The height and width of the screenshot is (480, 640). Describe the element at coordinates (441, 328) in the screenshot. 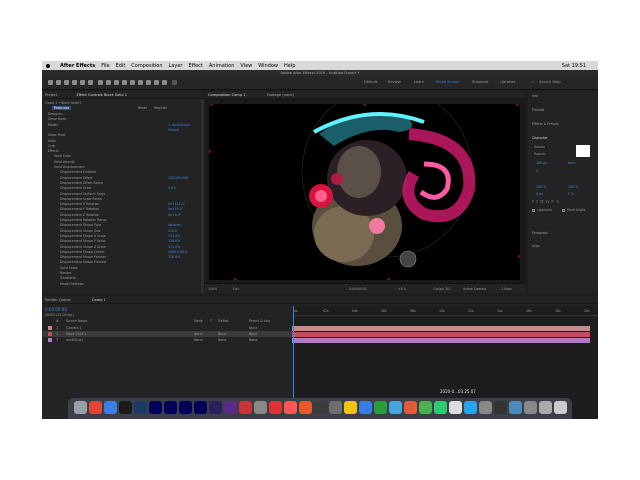

I see `layer-bar-camera` at that location.